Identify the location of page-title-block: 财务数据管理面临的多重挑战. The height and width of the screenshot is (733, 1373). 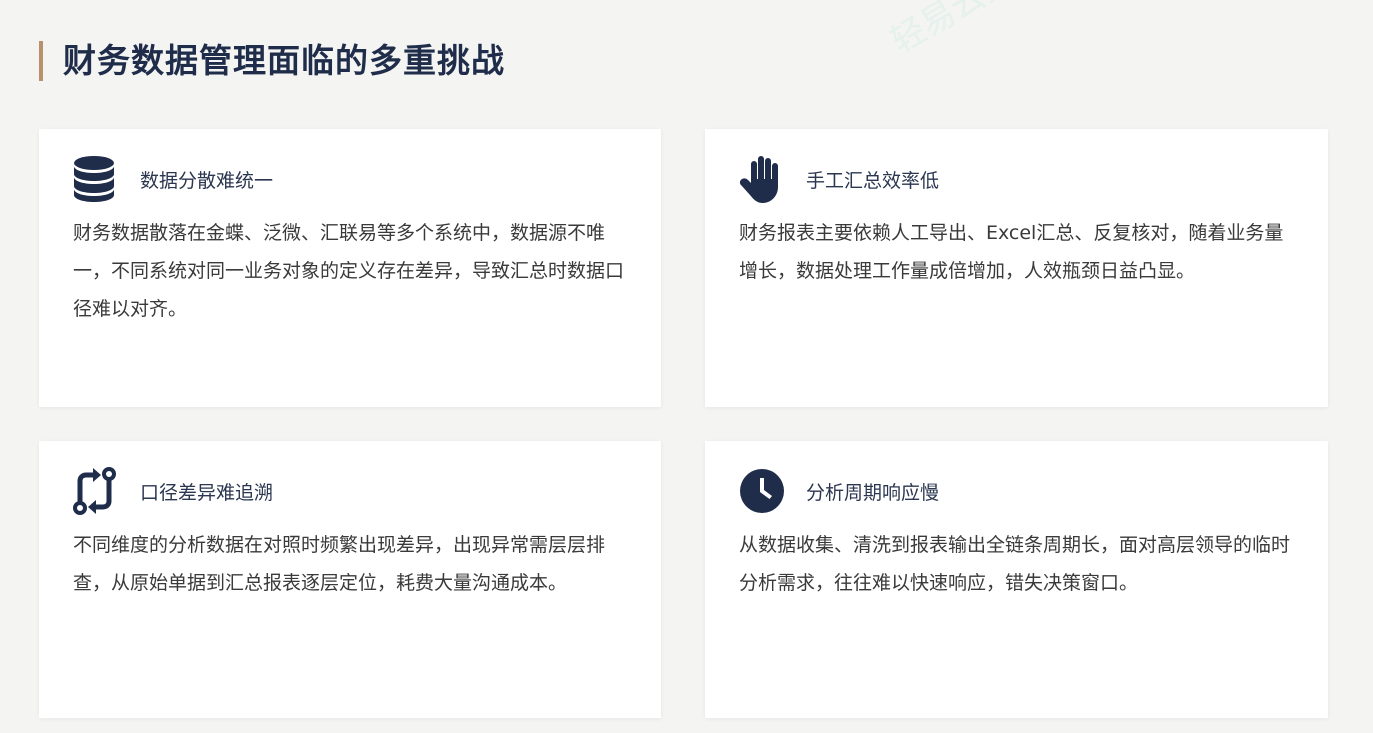
(272, 61).